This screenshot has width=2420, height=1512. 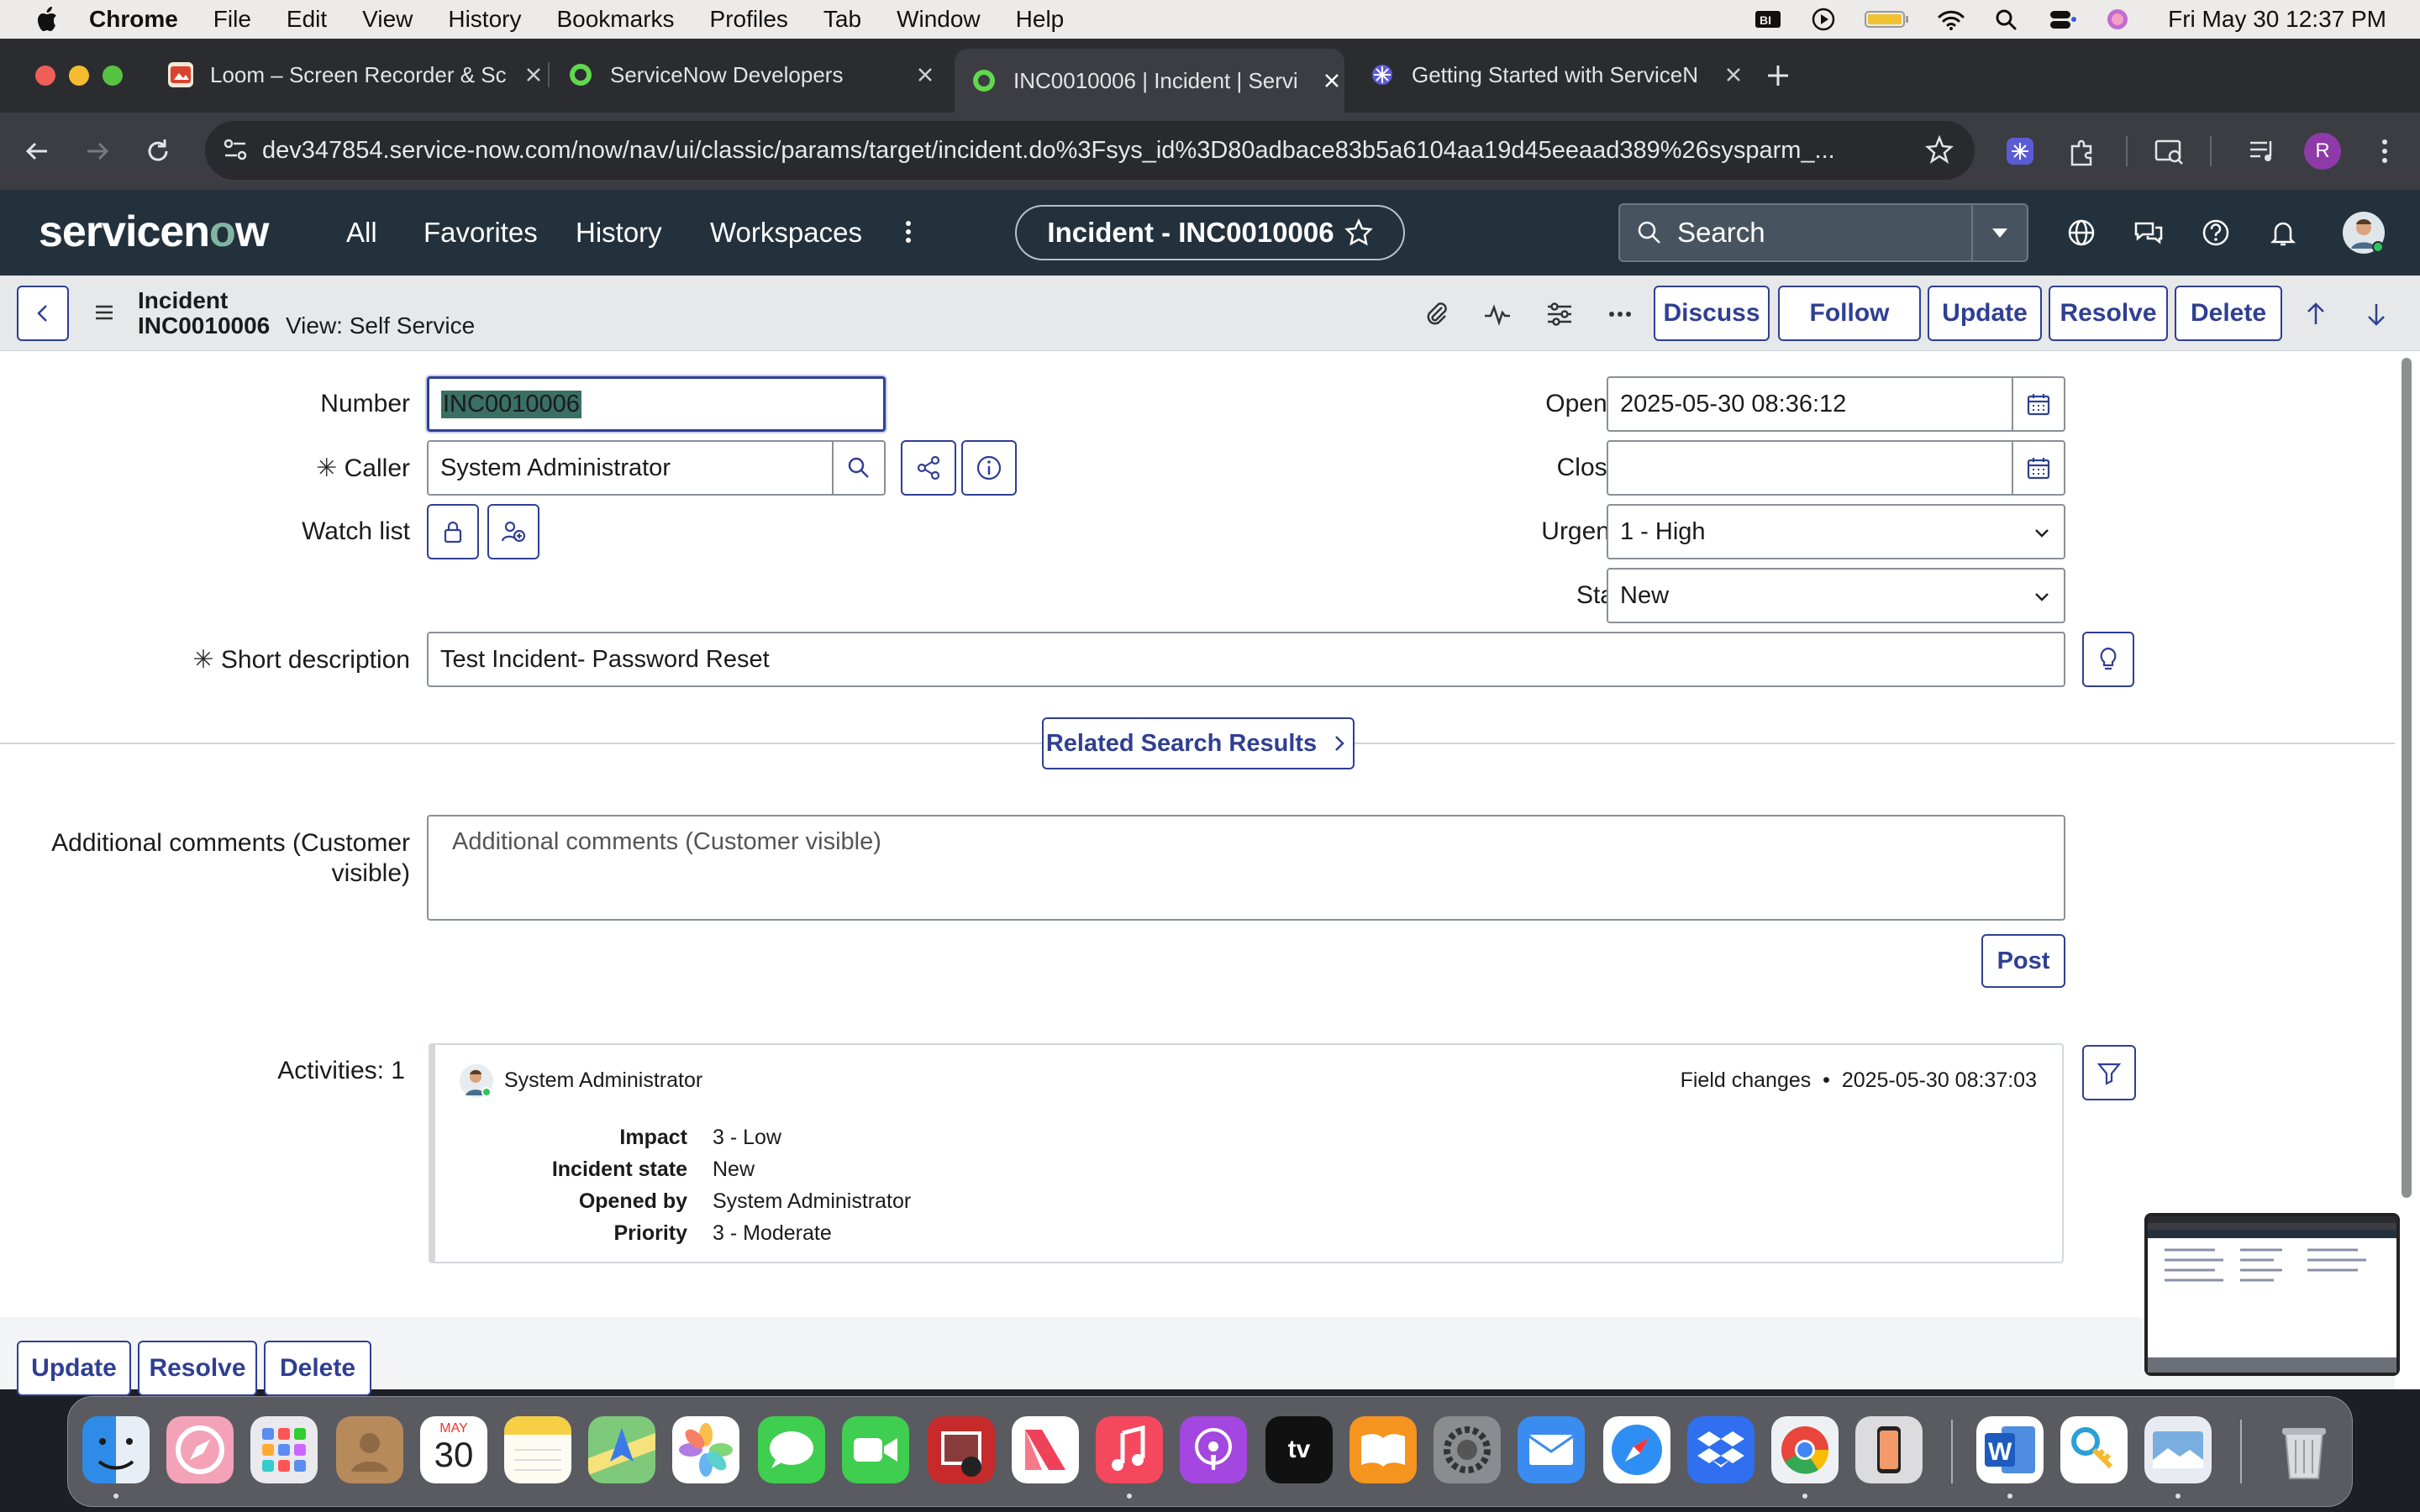 I want to click on menu-tab: Tab, so click(x=842, y=19).